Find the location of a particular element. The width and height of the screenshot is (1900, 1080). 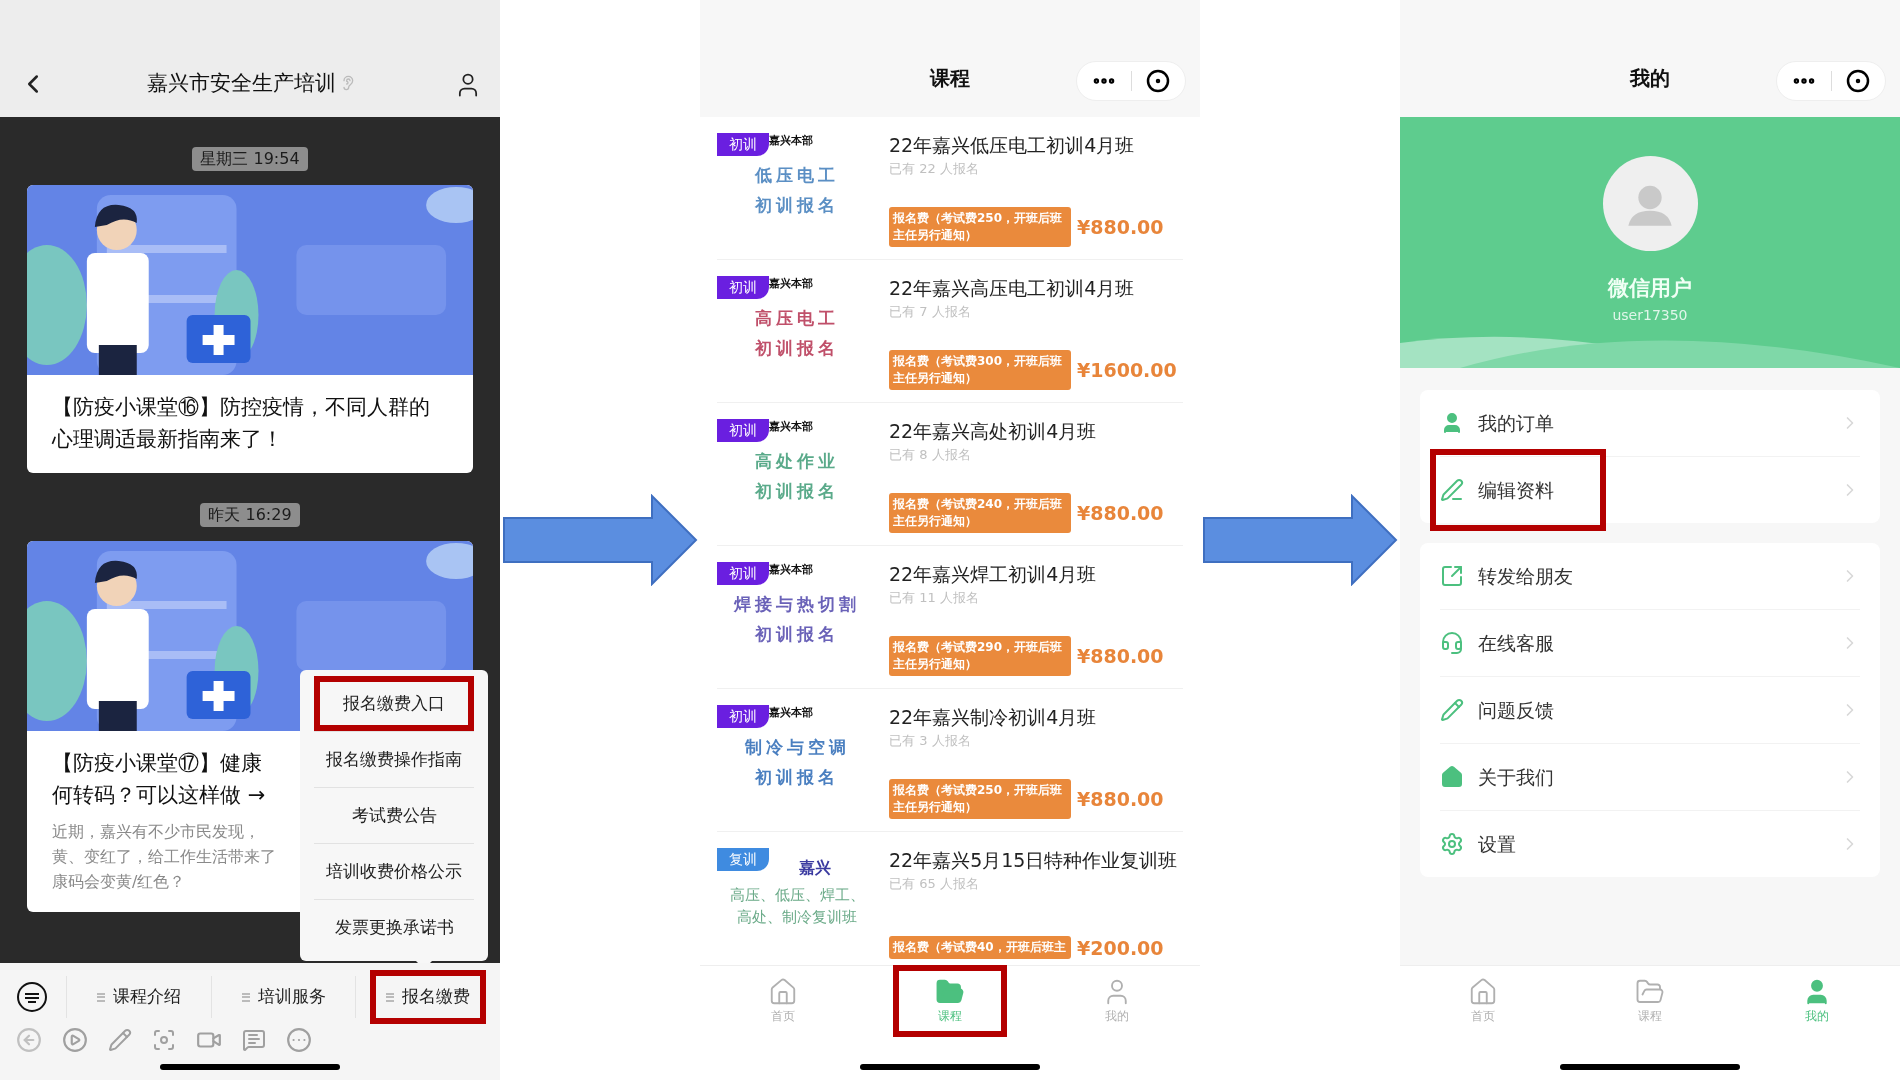

course-title: 22年嘉兴高处初训4月班 is located at coordinates (993, 431).